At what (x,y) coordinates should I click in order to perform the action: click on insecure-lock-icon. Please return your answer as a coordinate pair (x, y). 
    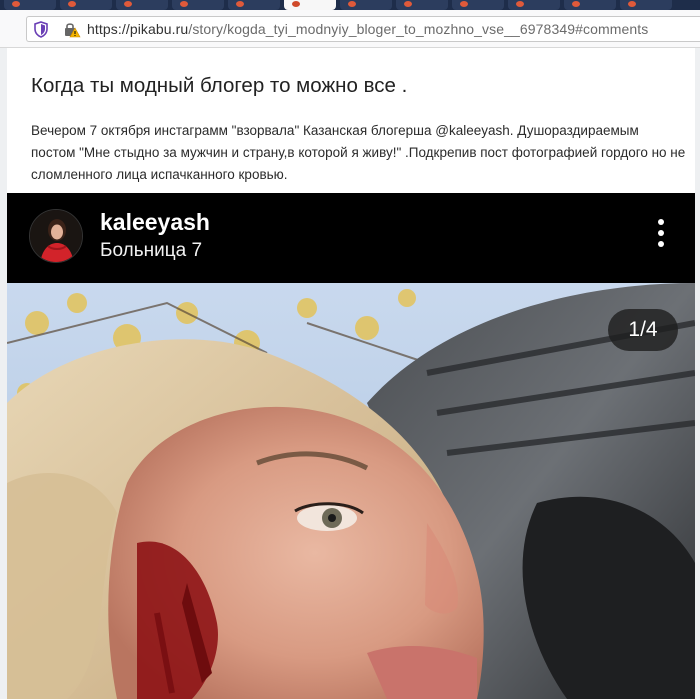
    Looking at the image, I should click on (72, 29).